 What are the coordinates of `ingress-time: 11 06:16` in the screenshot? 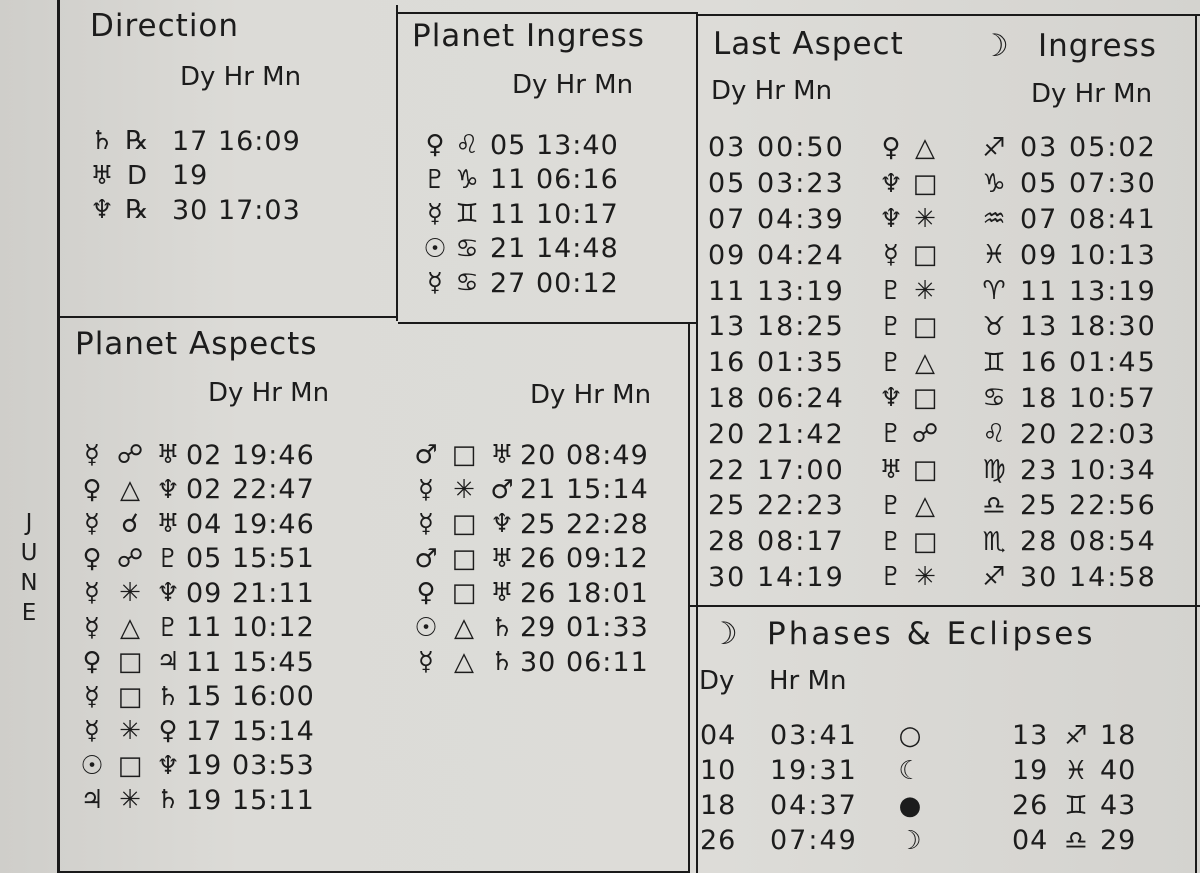 It's located at (554, 180).